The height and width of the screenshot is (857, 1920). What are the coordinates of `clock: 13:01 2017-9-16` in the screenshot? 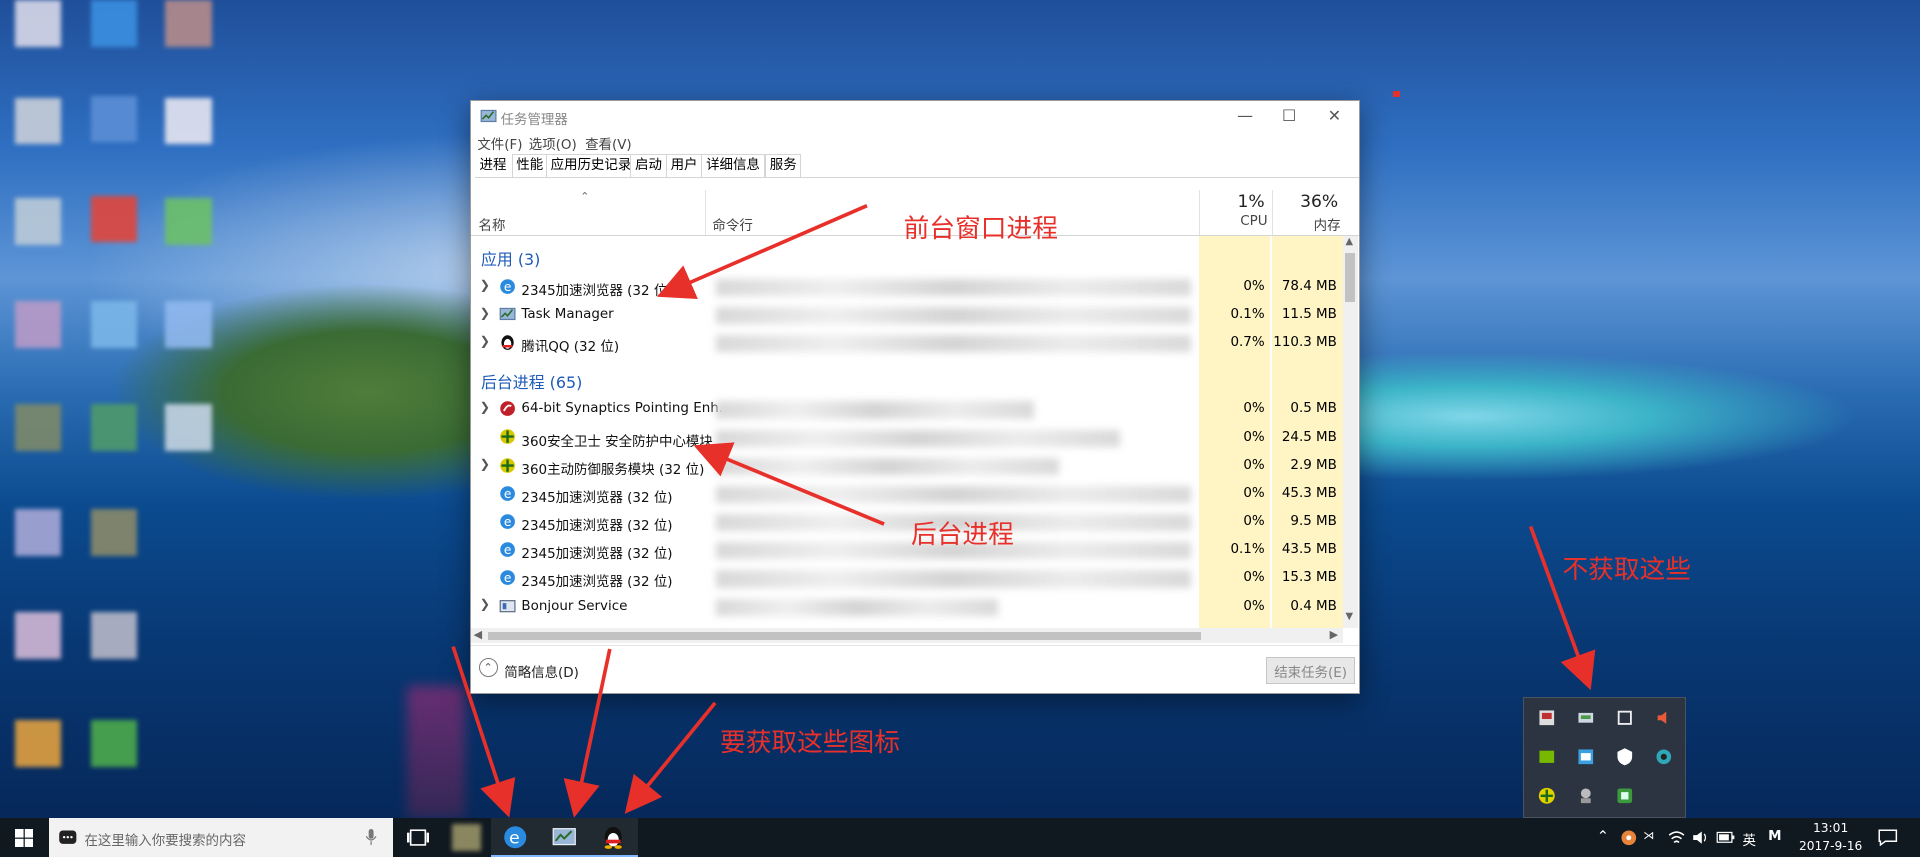 It's located at (1831, 837).